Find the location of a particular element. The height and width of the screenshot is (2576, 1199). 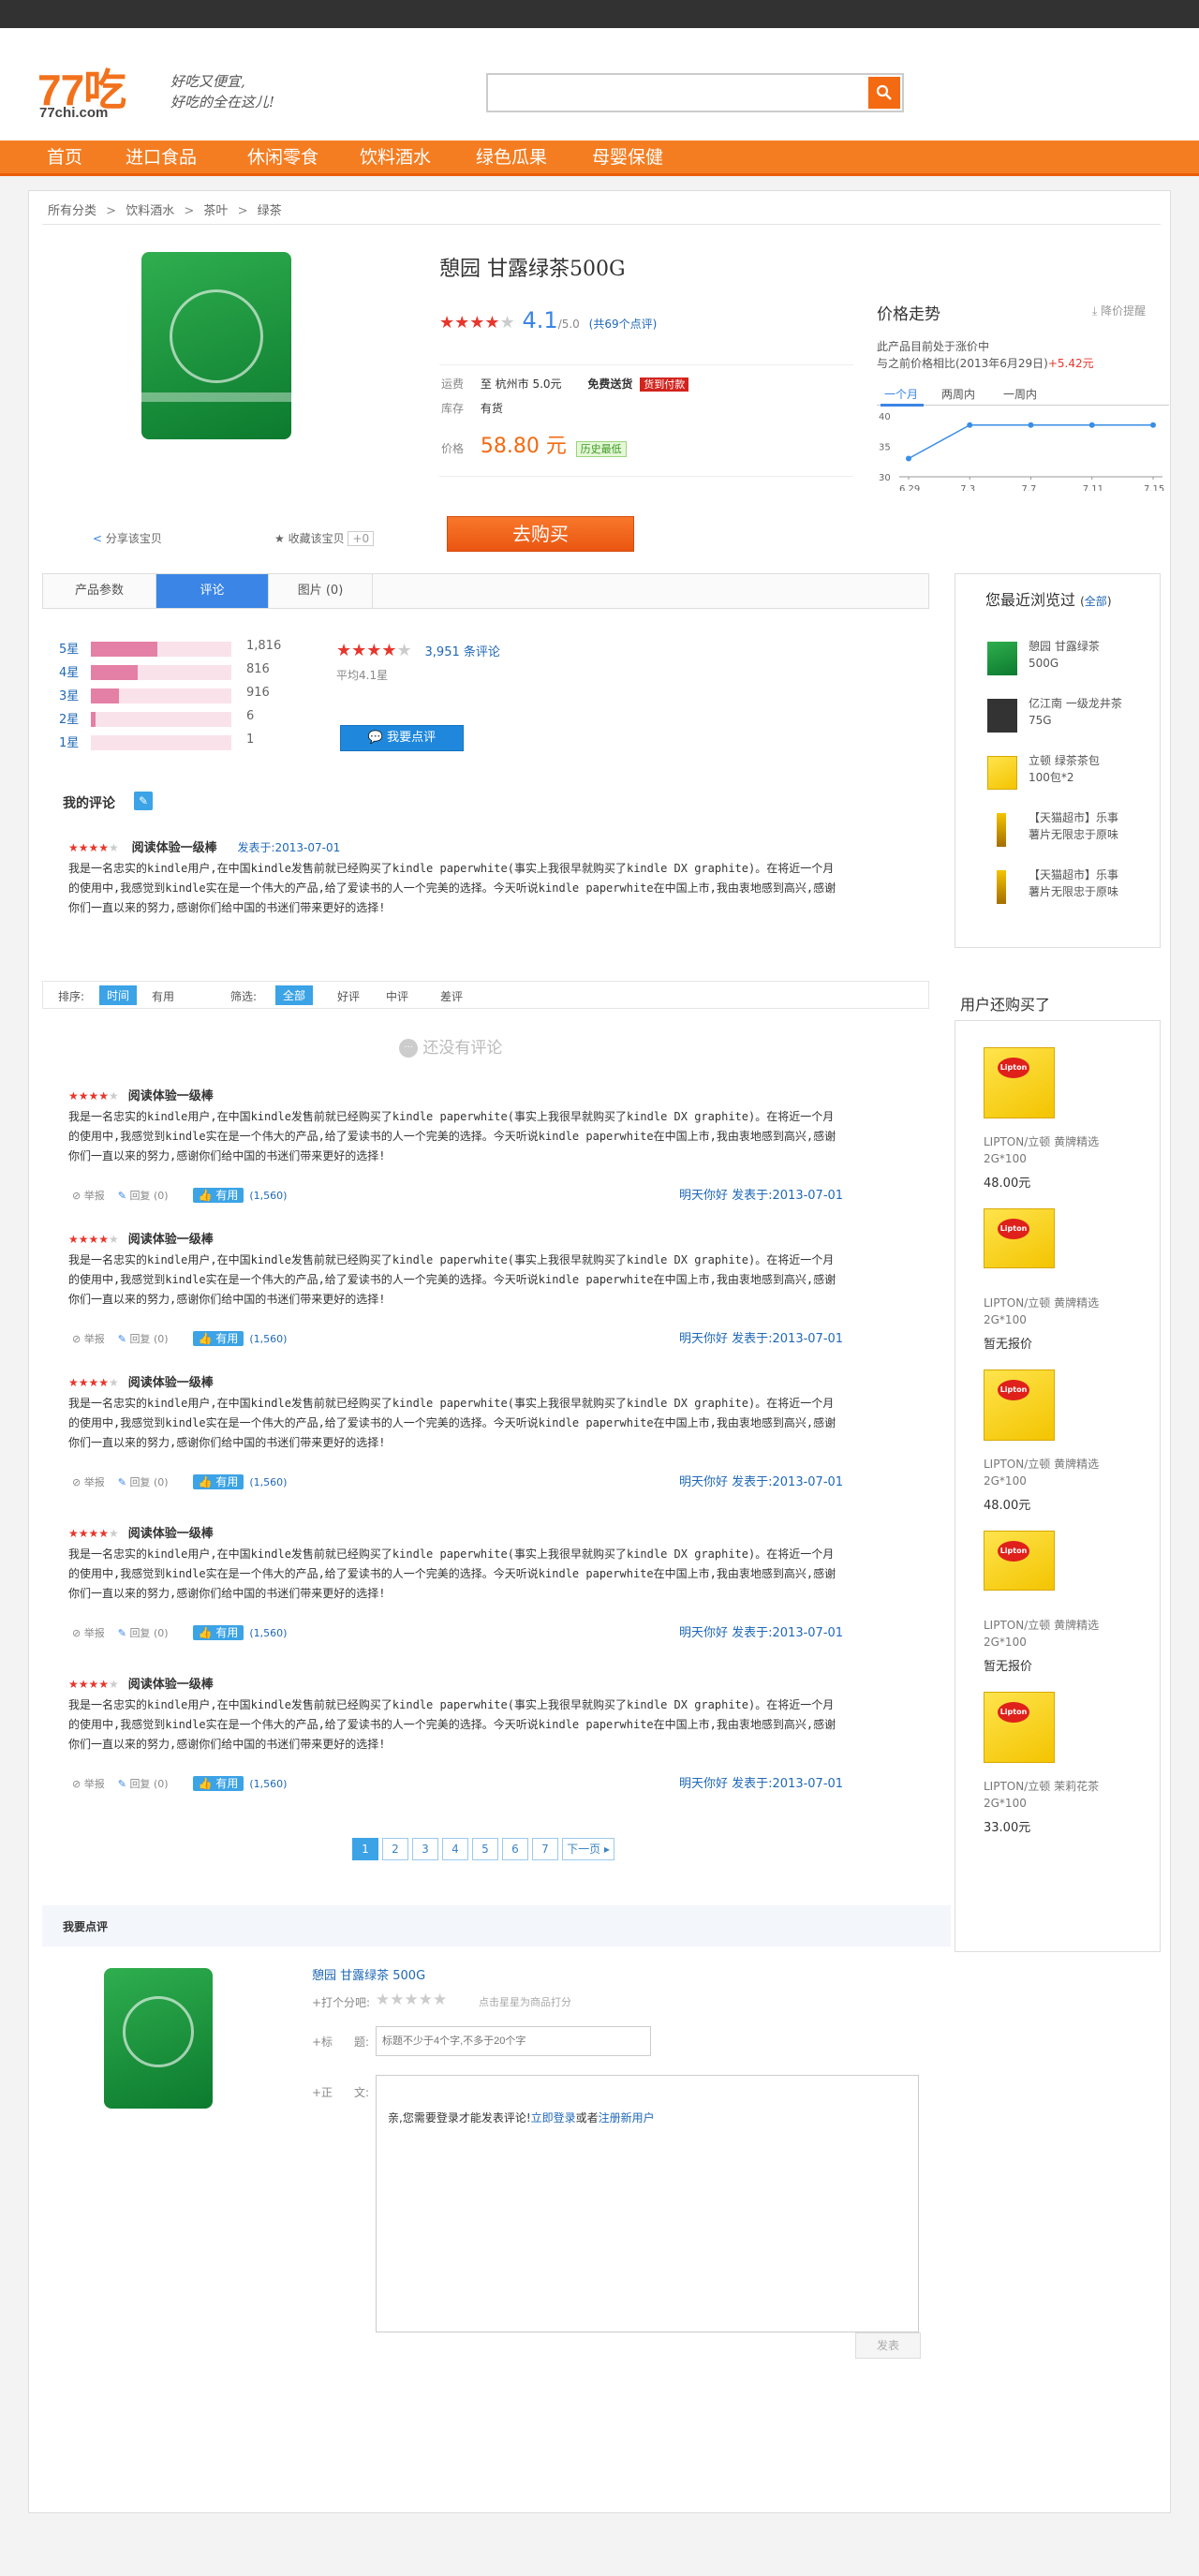

thumbs-up-icon: 👍 is located at coordinates (205, 1481).